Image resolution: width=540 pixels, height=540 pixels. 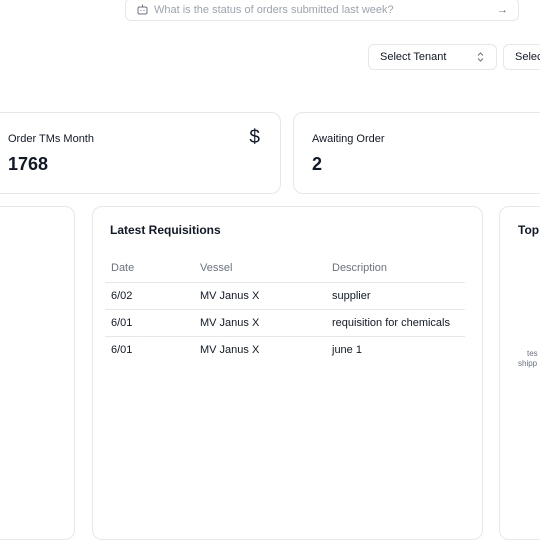 I want to click on cell-date: 6/02, so click(x=149, y=296).